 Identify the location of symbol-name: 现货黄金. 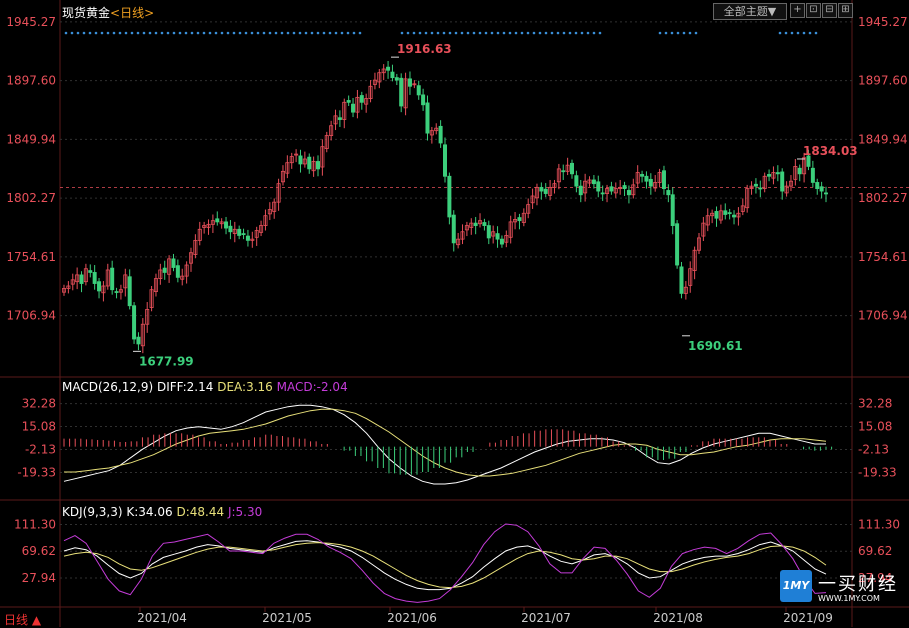
(86, 13).